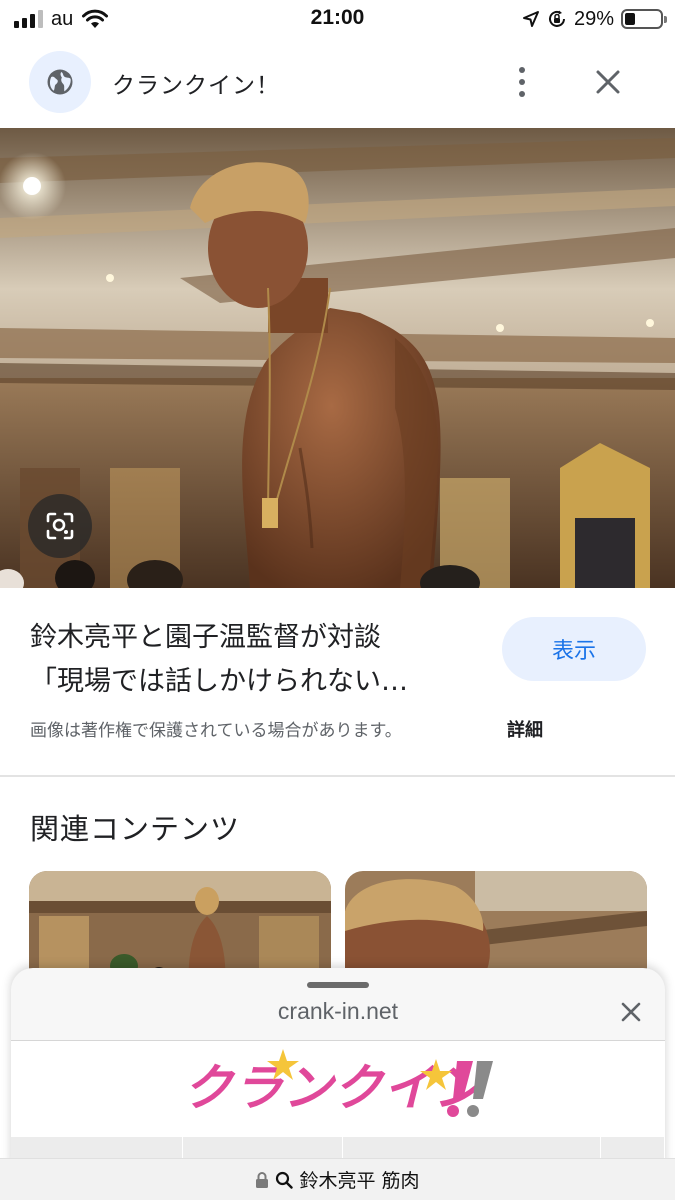 The width and height of the screenshot is (675, 1200). I want to click on status-bar: au 21:00 29%, so click(337, 19).